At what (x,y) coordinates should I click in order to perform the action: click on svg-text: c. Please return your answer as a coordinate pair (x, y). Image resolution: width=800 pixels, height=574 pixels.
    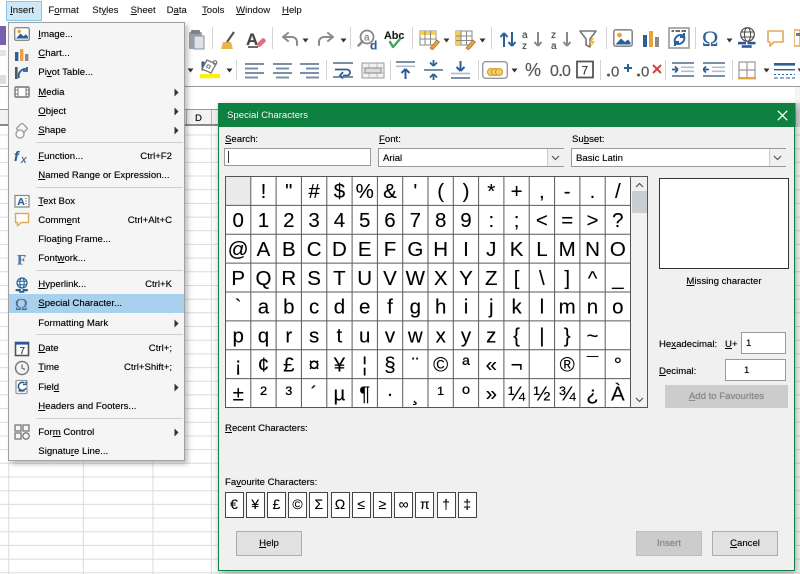
    Looking at the image, I should click on (314, 307).